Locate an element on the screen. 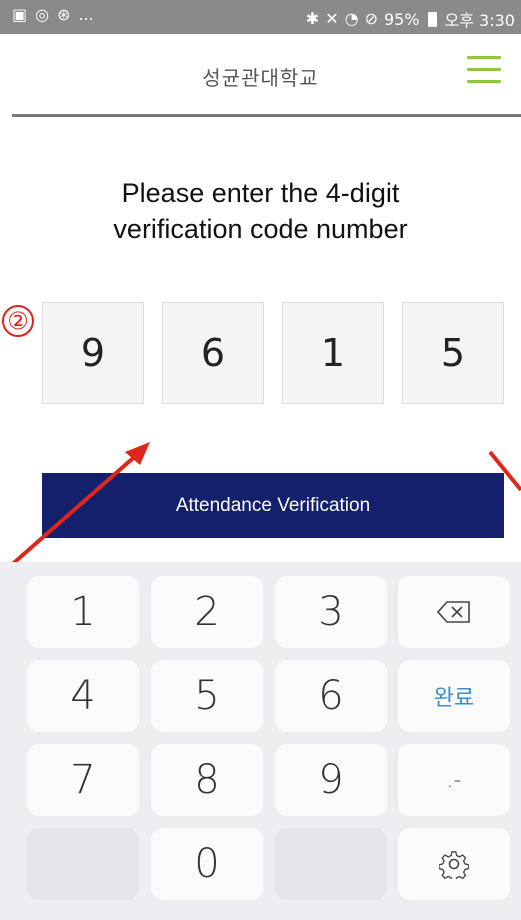 This screenshot has width=521, height=920. done-key: 완료 is located at coordinates (454, 696).